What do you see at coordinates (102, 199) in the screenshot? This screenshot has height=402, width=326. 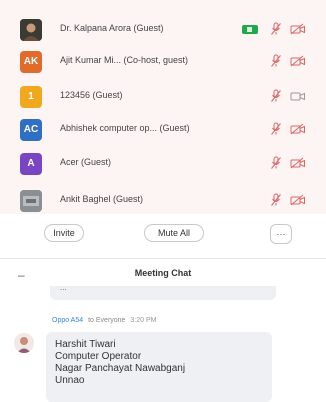 I see `participant-name: Ankit Baghel (Guest)` at bounding box center [102, 199].